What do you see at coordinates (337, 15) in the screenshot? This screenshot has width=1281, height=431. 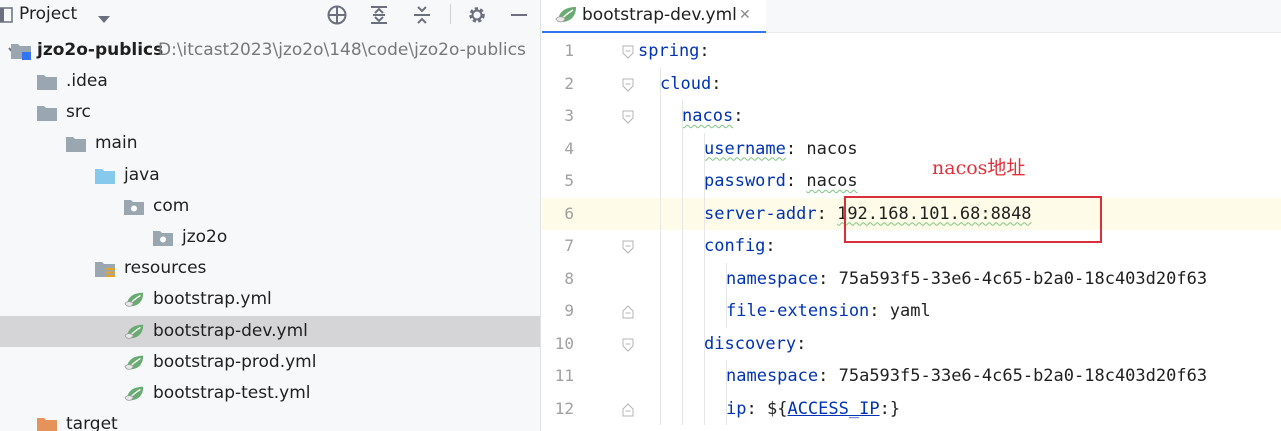 I see `locate-crosshair-icon` at bounding box center [337, 15].